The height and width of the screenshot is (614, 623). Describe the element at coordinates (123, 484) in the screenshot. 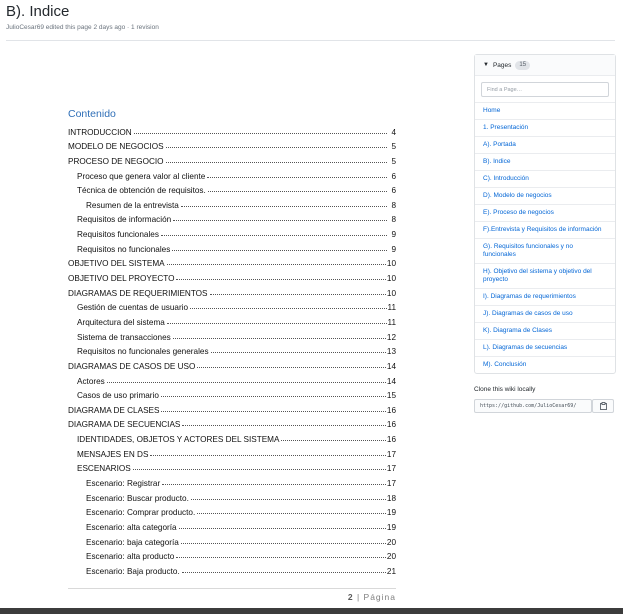

I see `toc-entry-text: Escenario: Registrar` at that location.